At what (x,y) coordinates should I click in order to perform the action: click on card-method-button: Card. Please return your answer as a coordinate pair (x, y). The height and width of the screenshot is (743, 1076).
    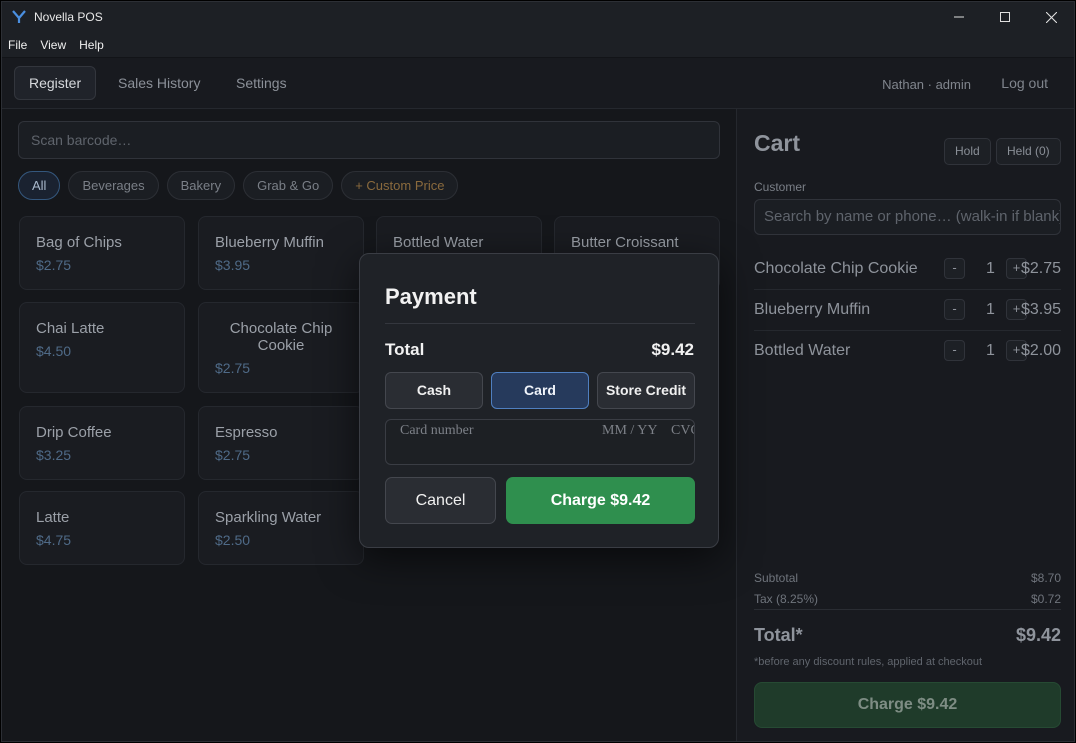
    Looking at the image, I should click on (540, 390).